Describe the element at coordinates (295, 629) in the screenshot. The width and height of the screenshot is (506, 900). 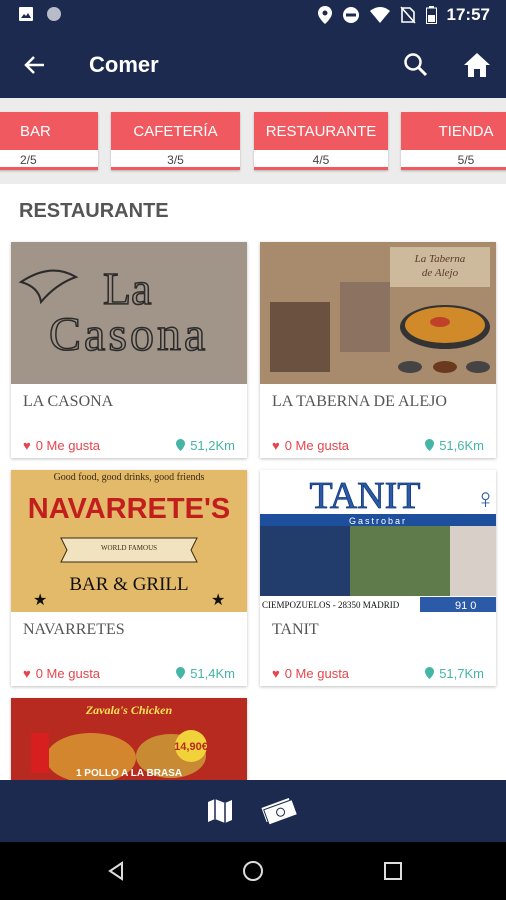
I see `restaurant-name: TANIT` at that location.